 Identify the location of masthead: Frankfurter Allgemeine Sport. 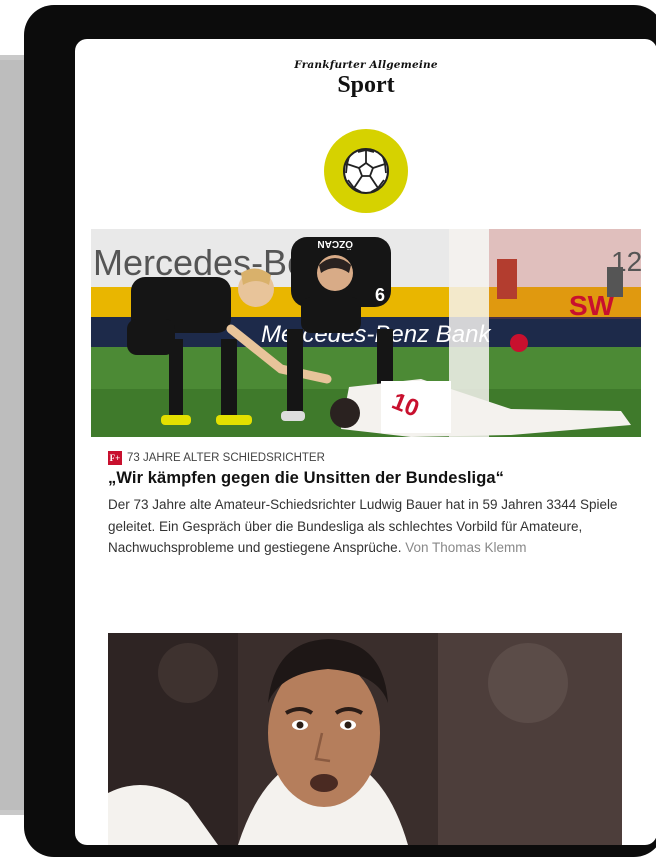
(365, 79).